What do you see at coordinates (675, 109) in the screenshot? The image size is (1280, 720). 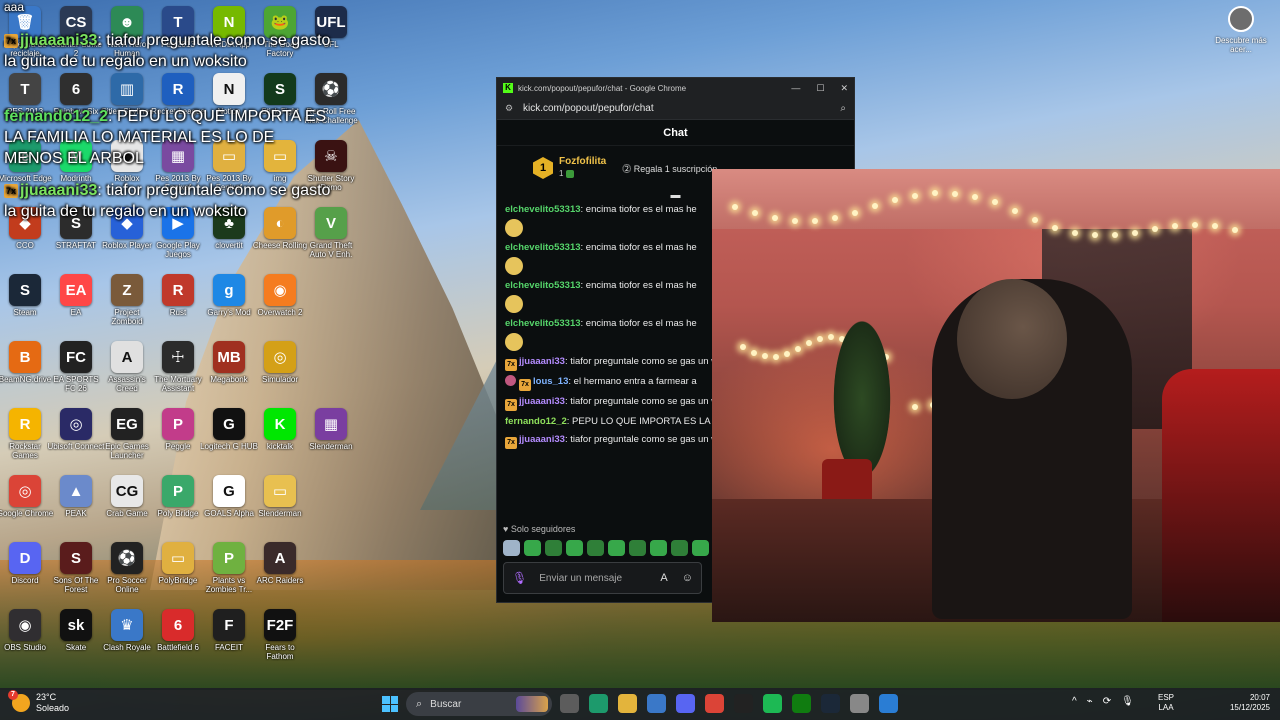 I see `address-bar: ⚙ kick.com/popout/pepufor/chat ⌕` at bounding box center [675, 109].